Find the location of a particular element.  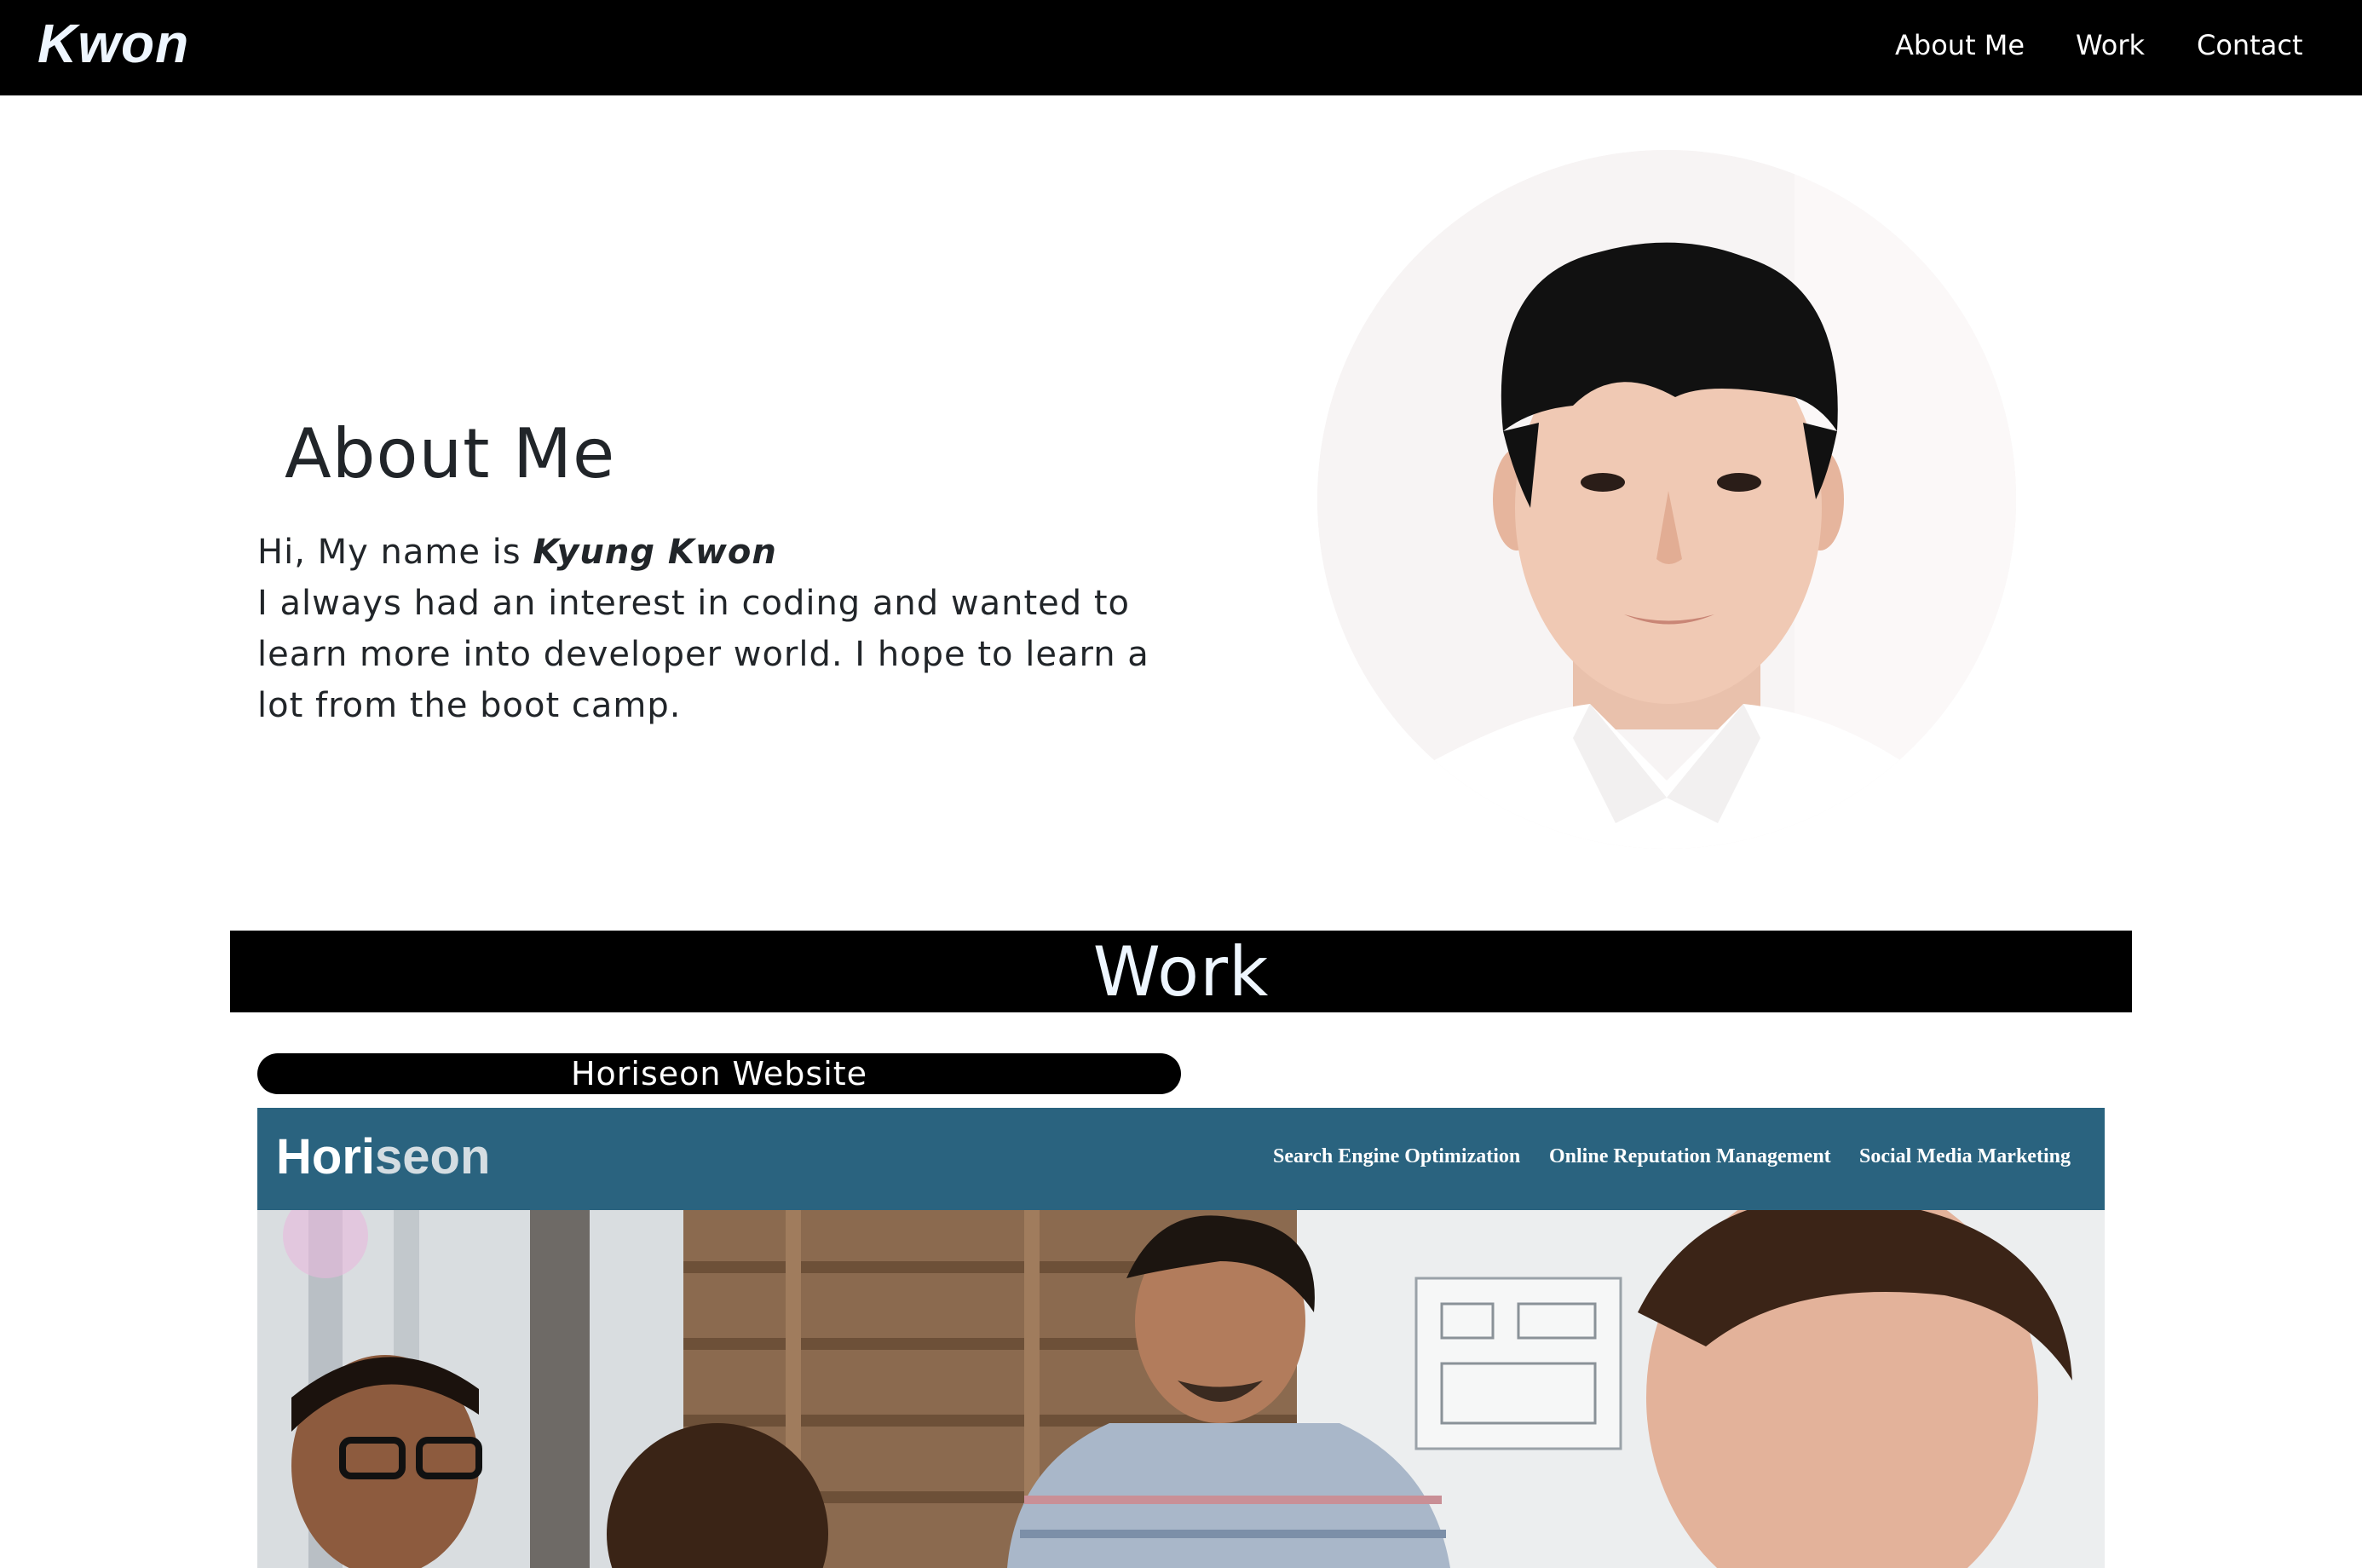

brand-logo: Kwon is located at coordinates (113, 43).